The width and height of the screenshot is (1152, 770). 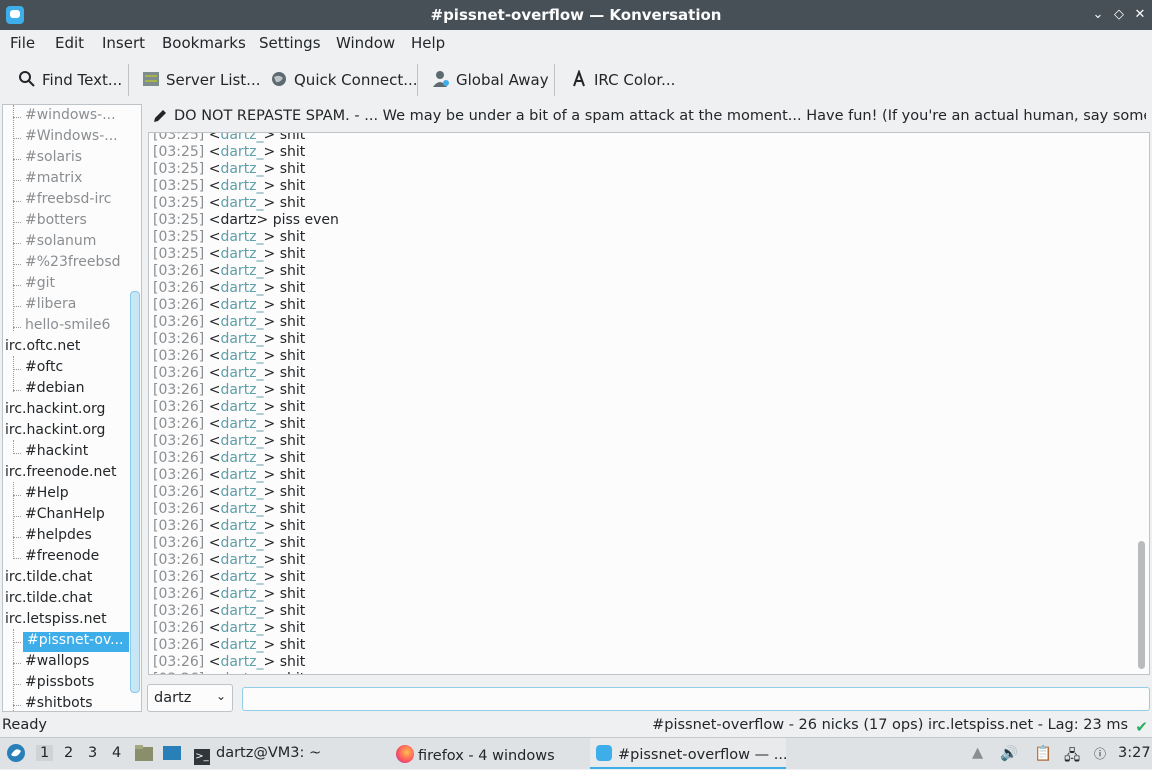 I want to click on menu-help: Help, so click(x=428, y=43).